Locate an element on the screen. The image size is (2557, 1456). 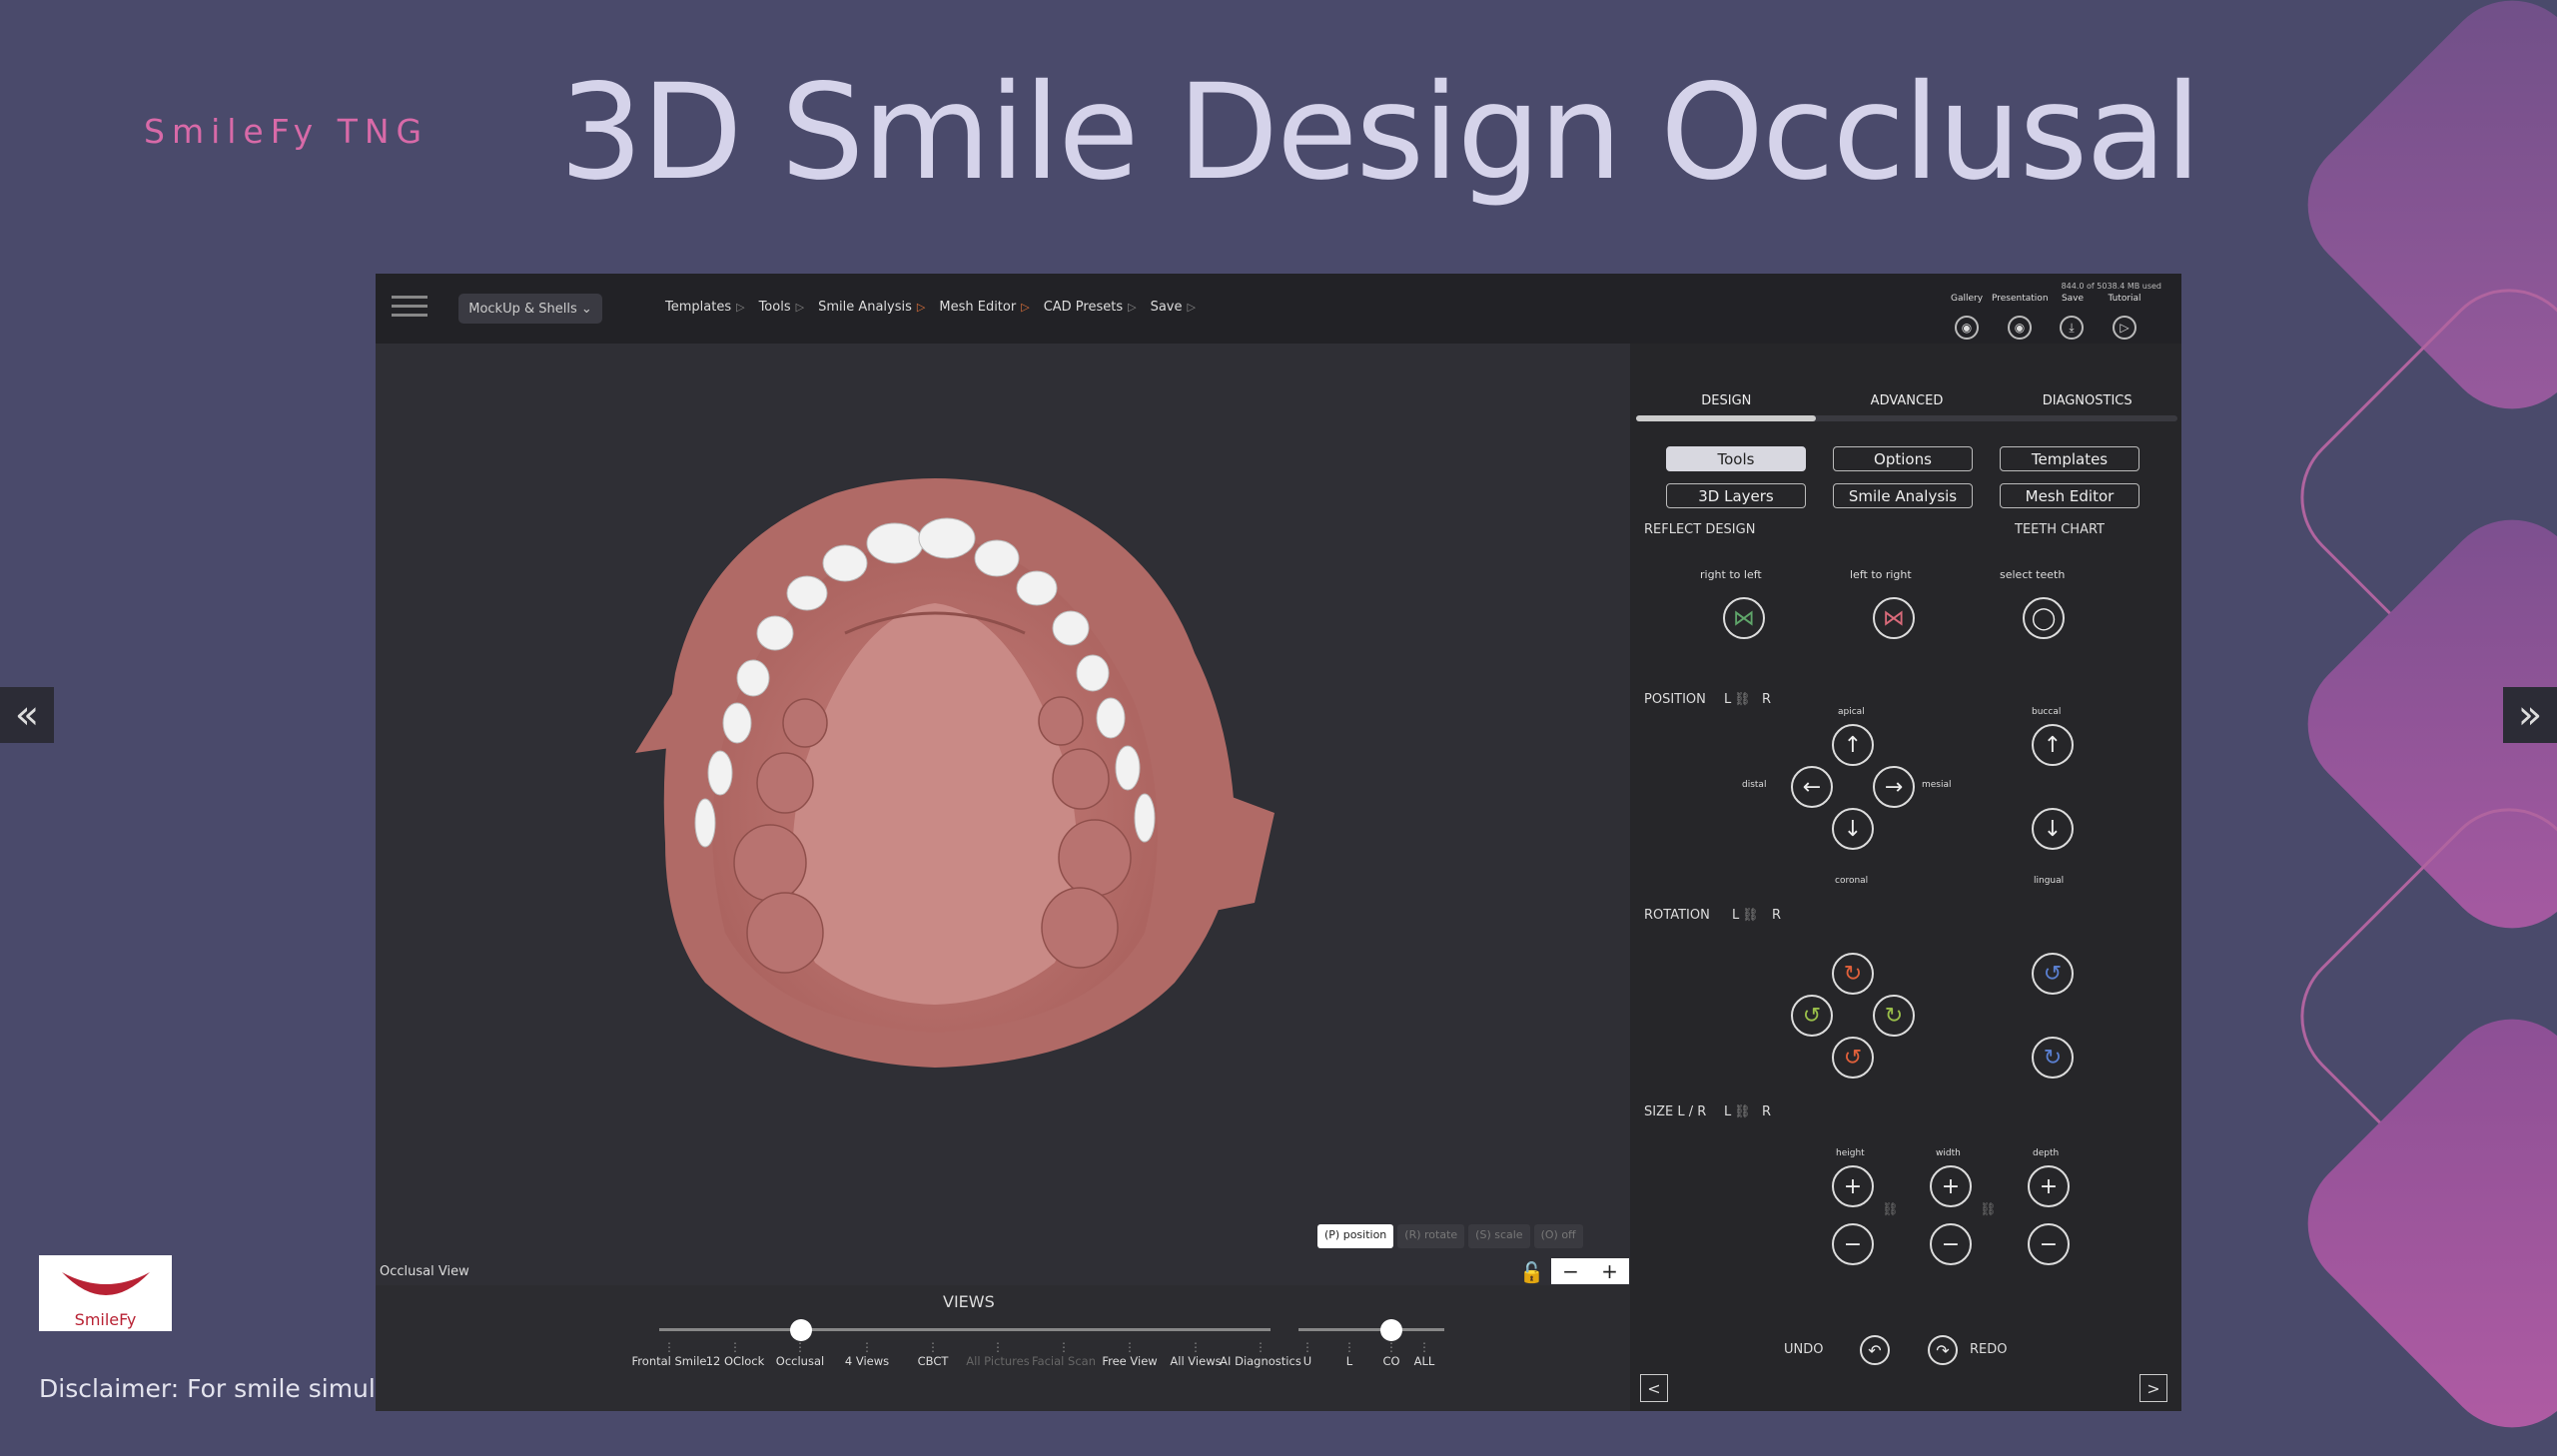
menu-tools: Tools ▷ is located at coordinates (782, 307).